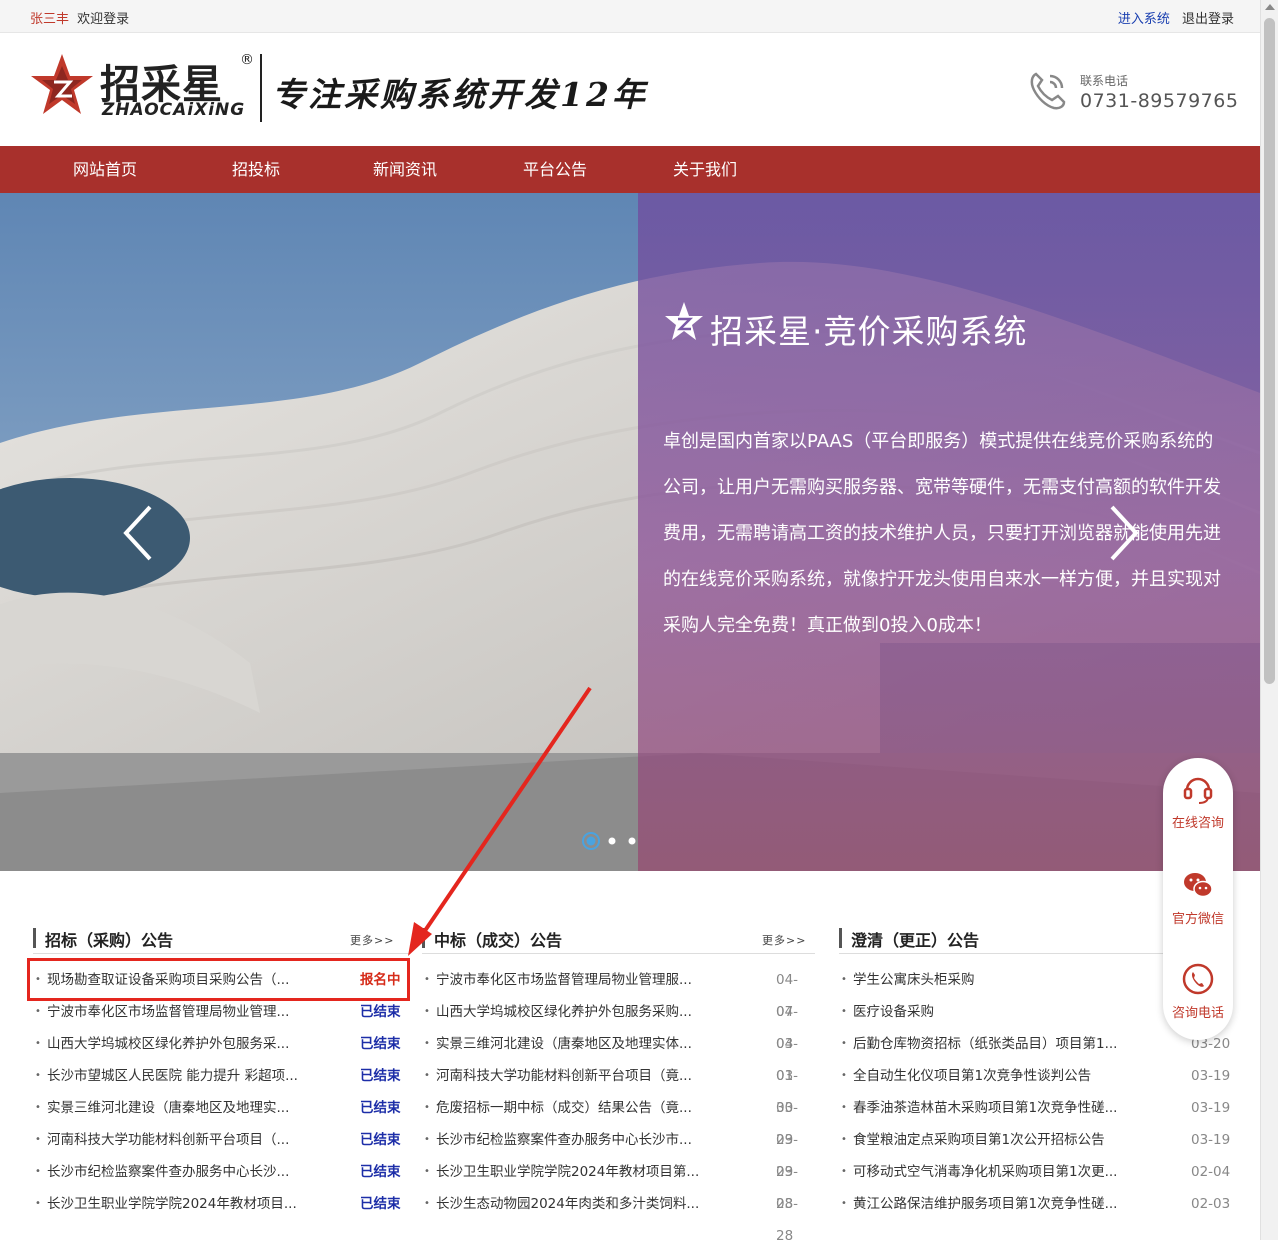  Describe the element at coordinates (915, 940) in the screenshot. I see `clarify-title: 澄清（更正）公告` at that location.